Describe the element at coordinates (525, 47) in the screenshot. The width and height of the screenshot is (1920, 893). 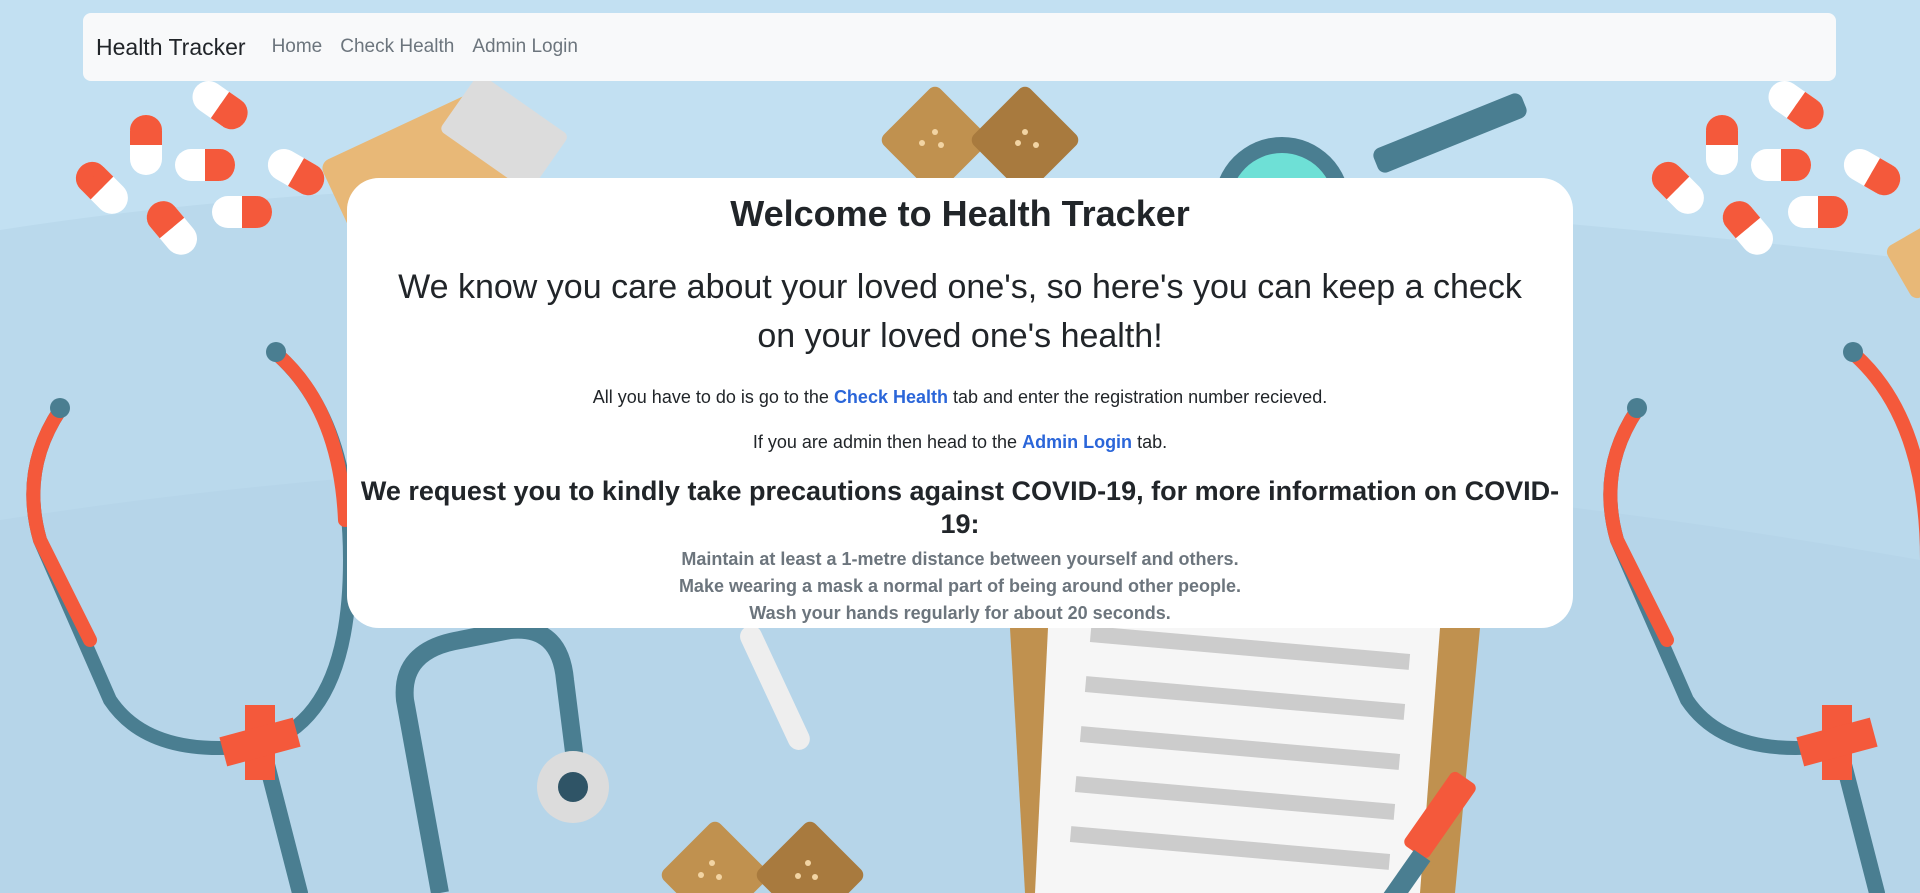
I see `nav-link-admin-login: Admin Login` at that location.